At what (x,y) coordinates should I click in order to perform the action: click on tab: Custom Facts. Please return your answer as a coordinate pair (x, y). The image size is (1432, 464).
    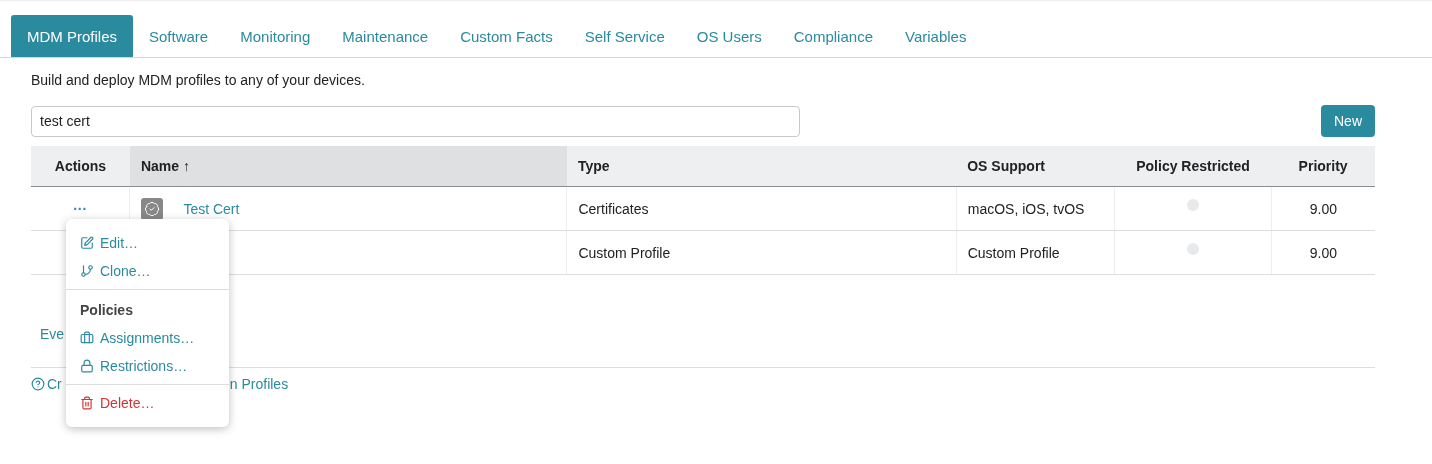
    Looking at the image, I should click on (506, 36).